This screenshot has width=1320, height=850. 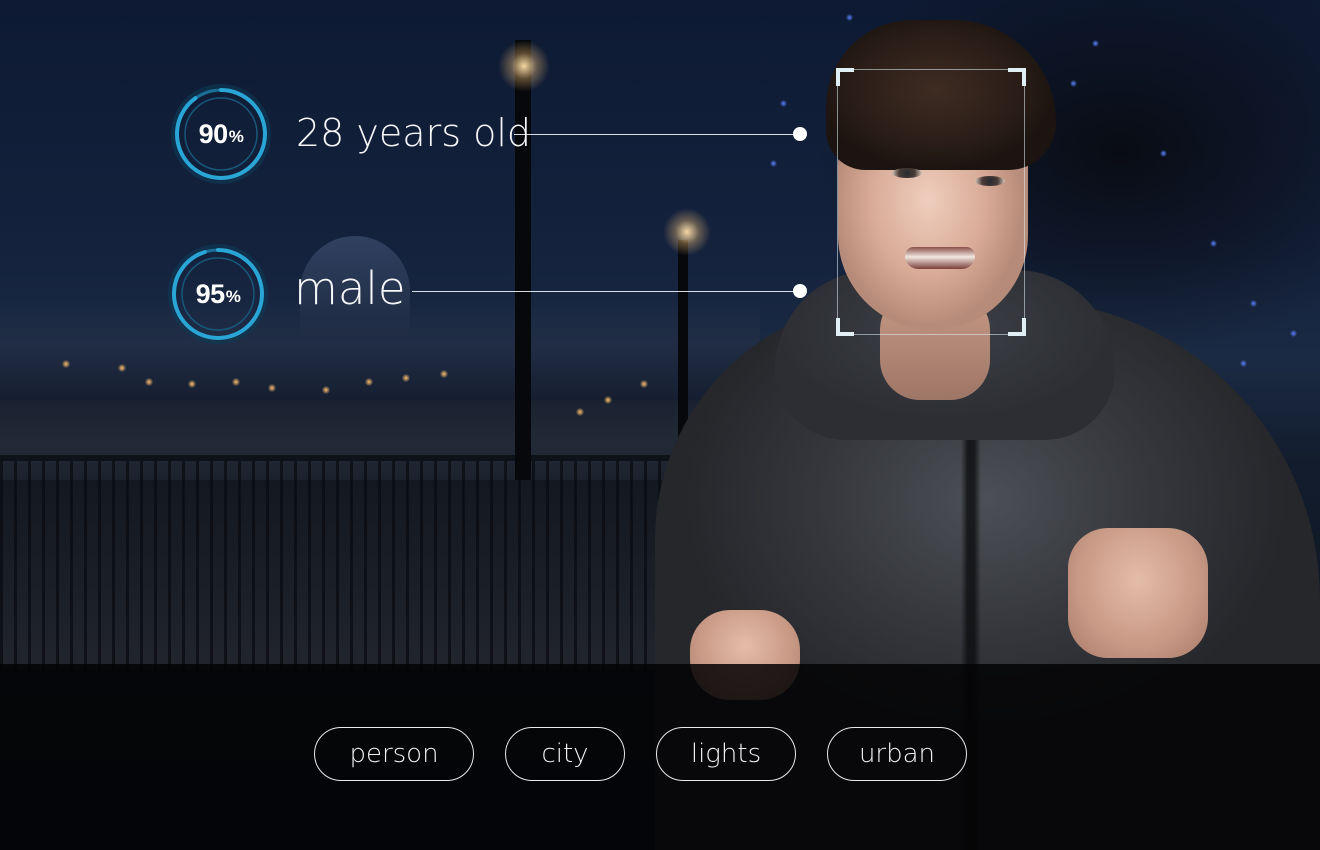 I want to click on riverside-railing, so click(x=345, y=563).